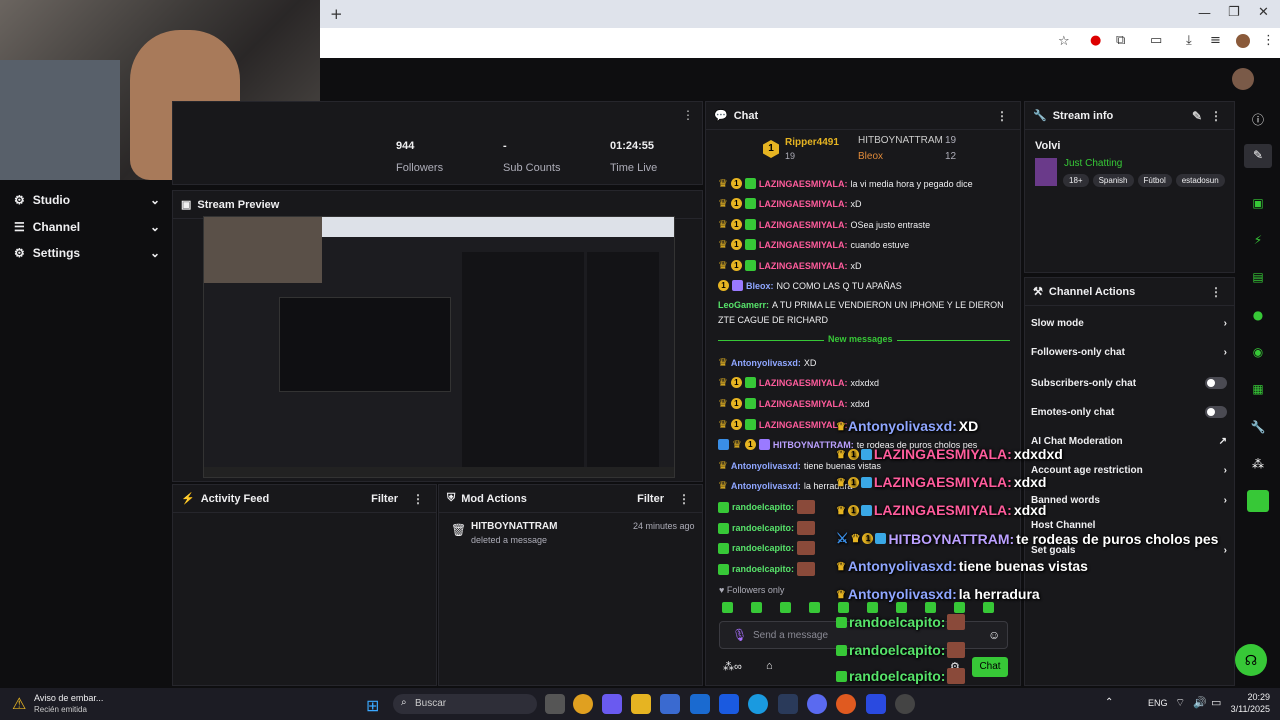 The width and height of the screenshot is (1280, 720). What do you see at coordinates (788, 704) in the screenshot?
I see `steam-icon` at bounding box center [788, 704].